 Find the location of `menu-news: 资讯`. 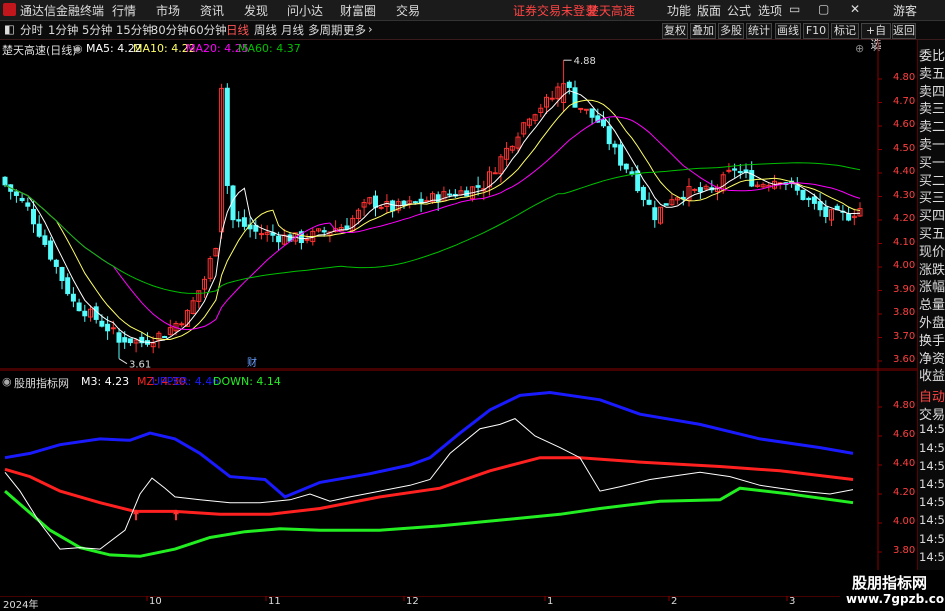

menu-news: 资讯 is located at coordinates (212, 10).